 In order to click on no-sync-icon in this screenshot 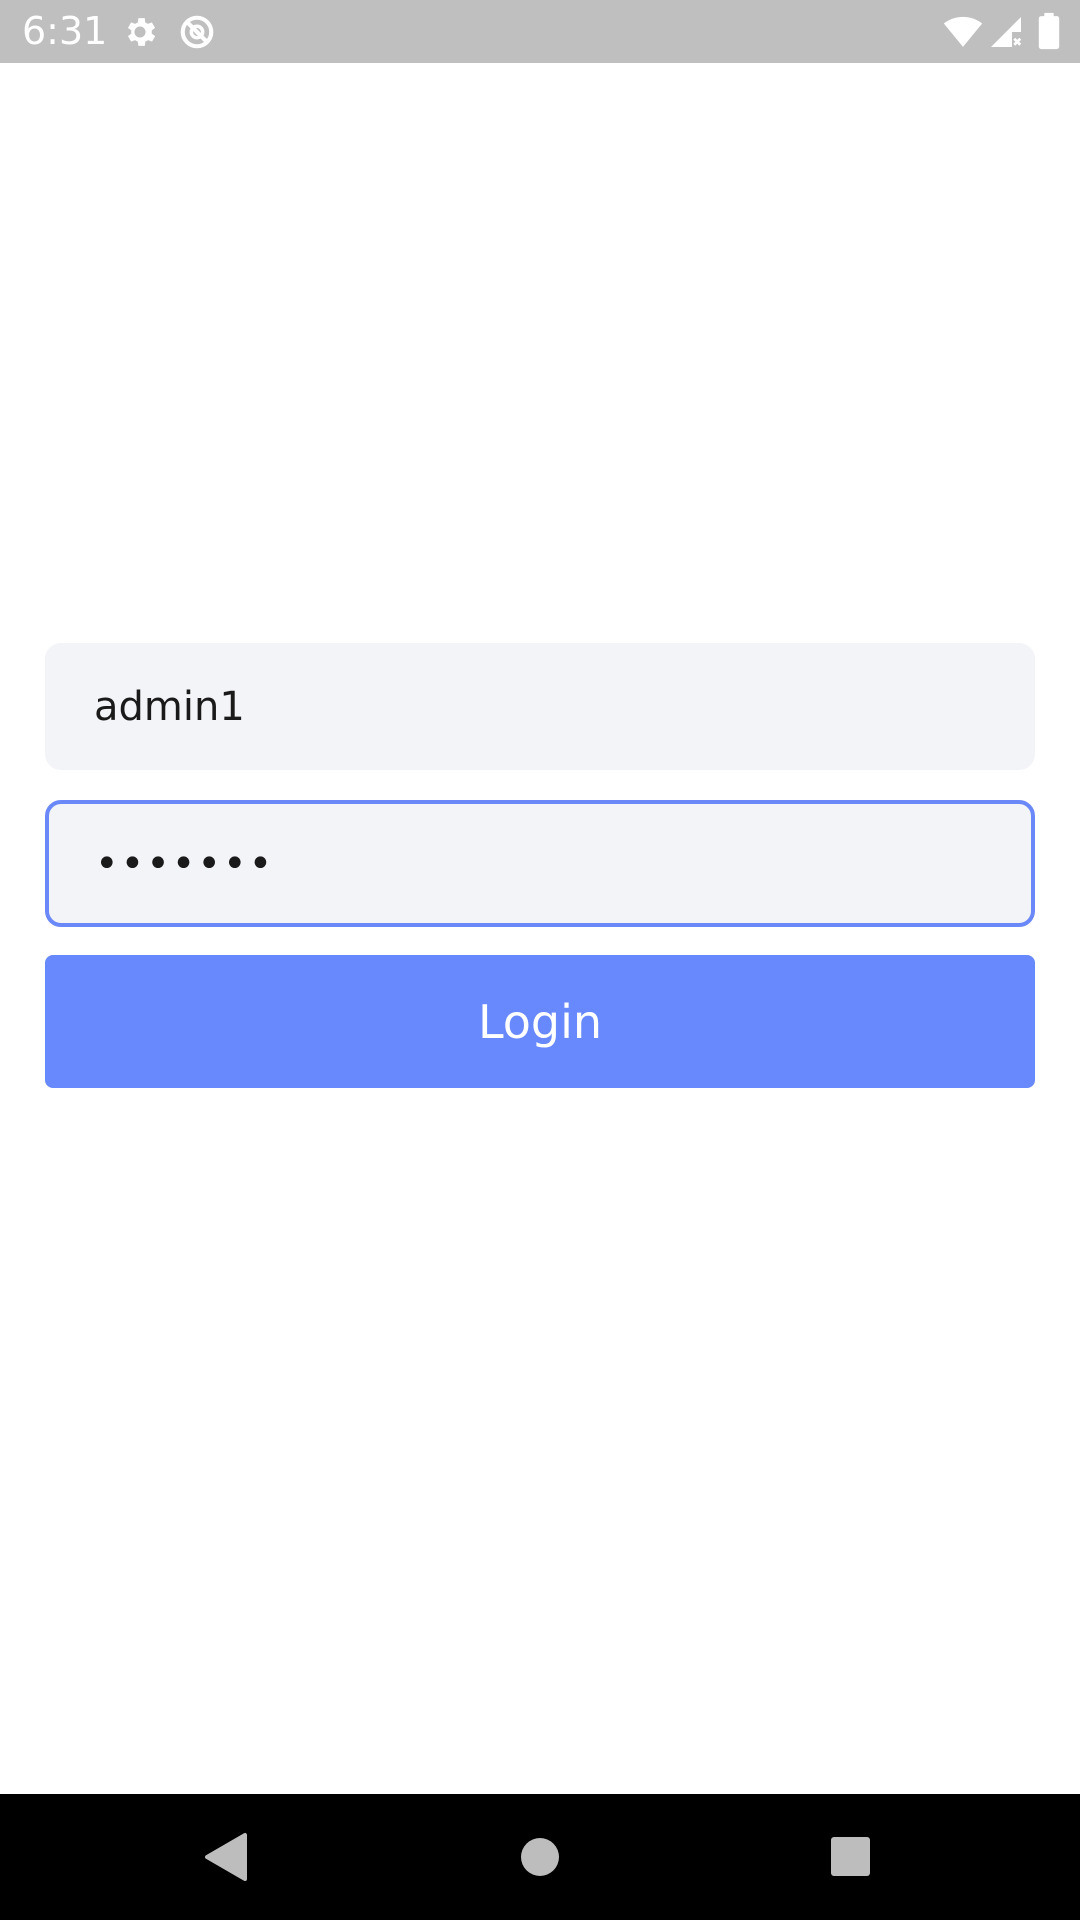, I will do `click(197, 32)`.